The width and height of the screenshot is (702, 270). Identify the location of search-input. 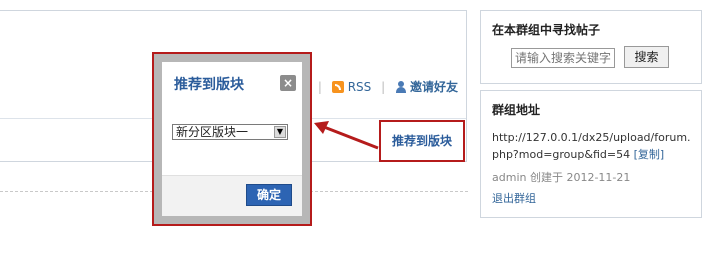
(563, 58).